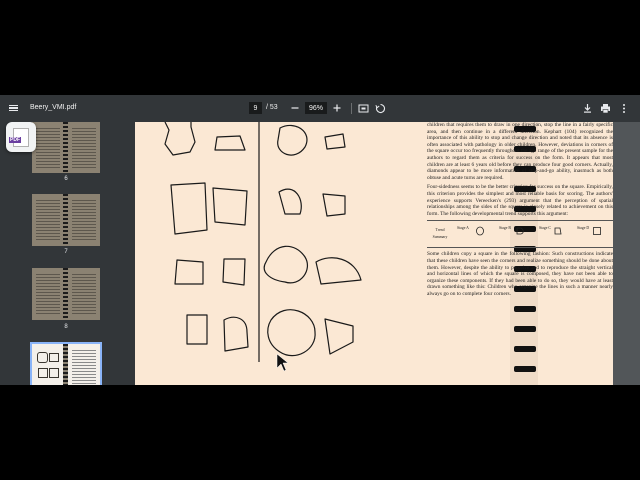 Image resolution: width=640 pixels, height=480 pixels. Describe the element at coordinates (66, 179) in the screenshot. I see `thumbnail-label: 6` at that location.